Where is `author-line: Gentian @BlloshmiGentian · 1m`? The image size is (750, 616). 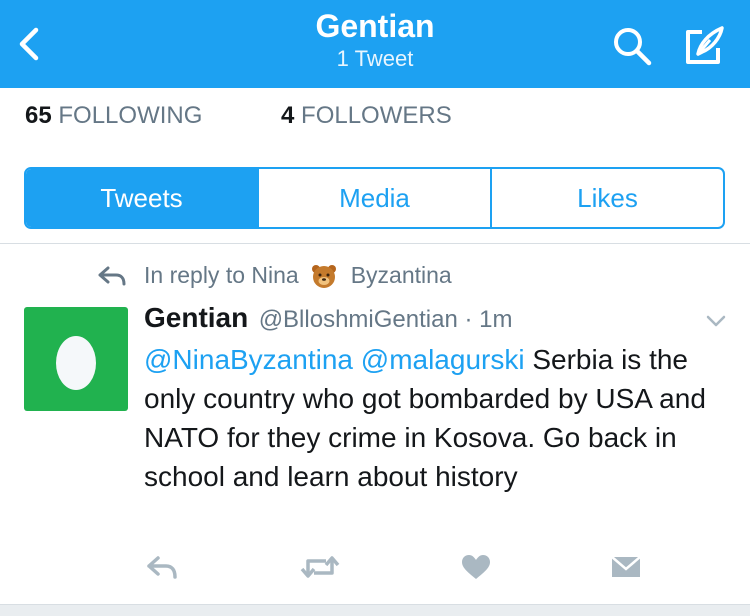
author-line: Gentian @BlloshmiGentian · 1m is located at coordinates (328, 318).